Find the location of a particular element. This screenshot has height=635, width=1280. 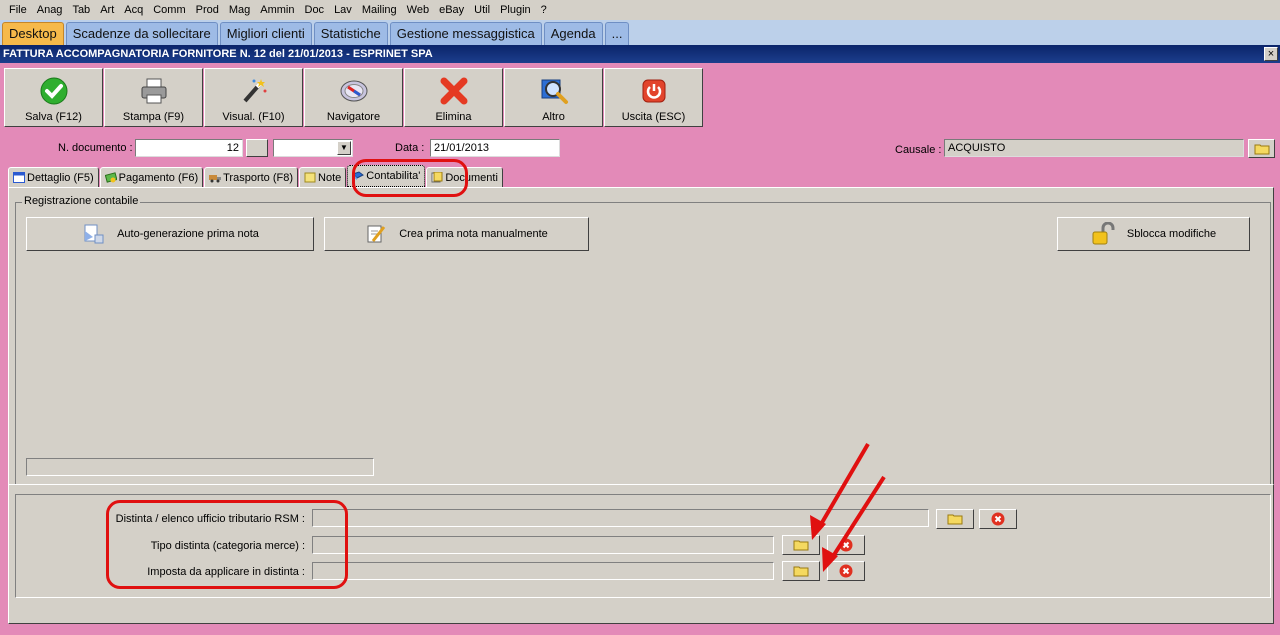

menu-web: Web is located at coordinates (418, 10).